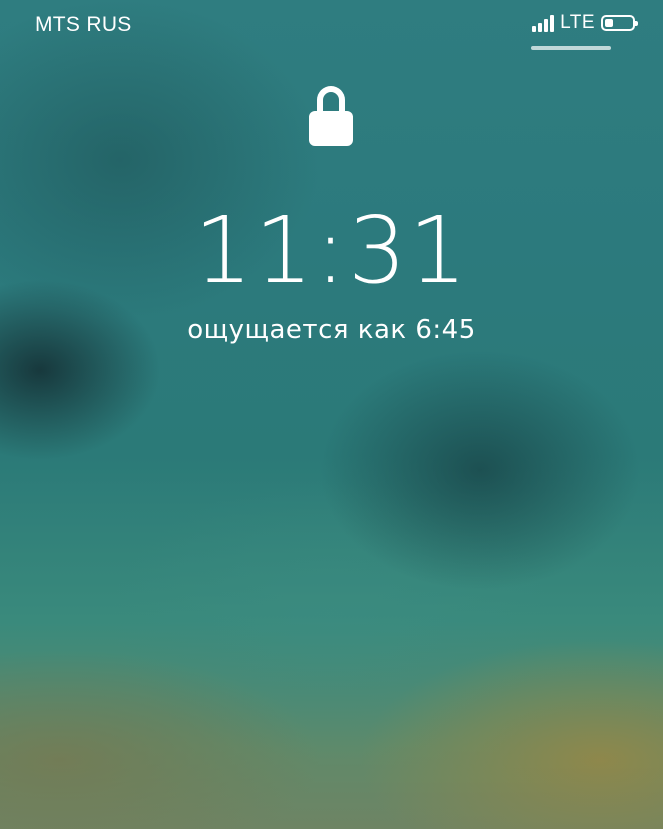 This screenshot has height=829, width=663. What do you see at coordinates (571, 48) in the screenshot?
I see `control-center-handle` at bounding box center [571, 48].